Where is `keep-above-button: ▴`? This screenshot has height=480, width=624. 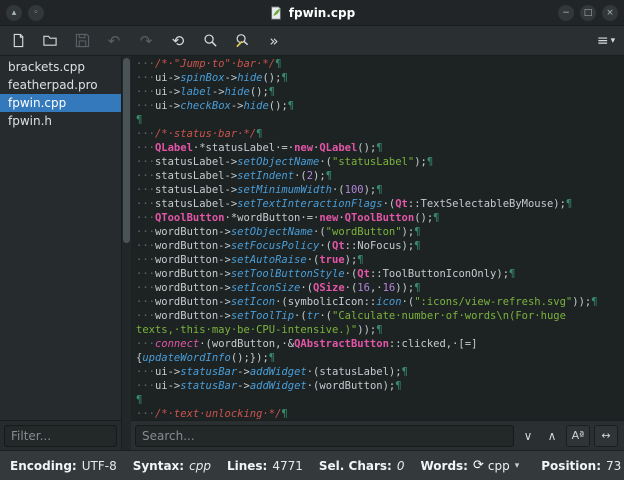 keep-above-button: ▴ is located at coordinates (14, 12).